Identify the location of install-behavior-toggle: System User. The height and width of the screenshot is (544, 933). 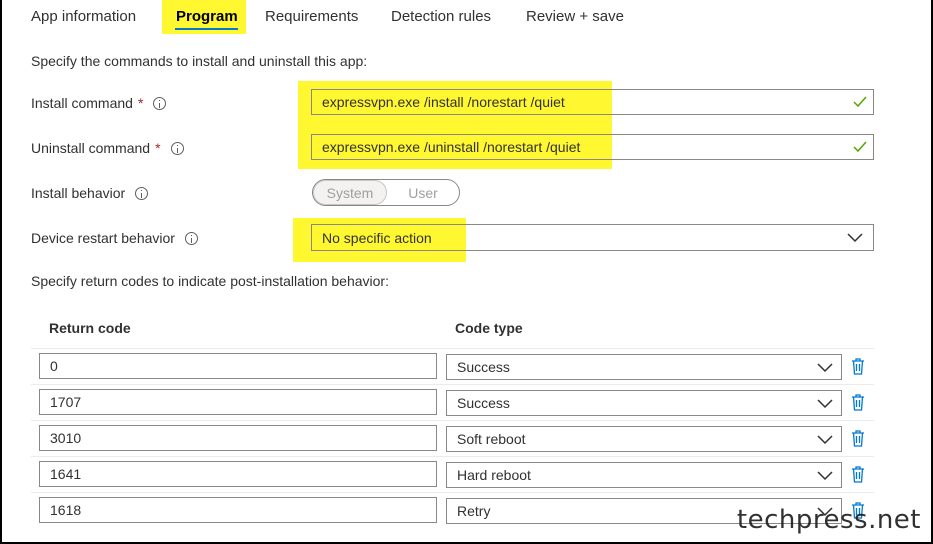
(386, 192).